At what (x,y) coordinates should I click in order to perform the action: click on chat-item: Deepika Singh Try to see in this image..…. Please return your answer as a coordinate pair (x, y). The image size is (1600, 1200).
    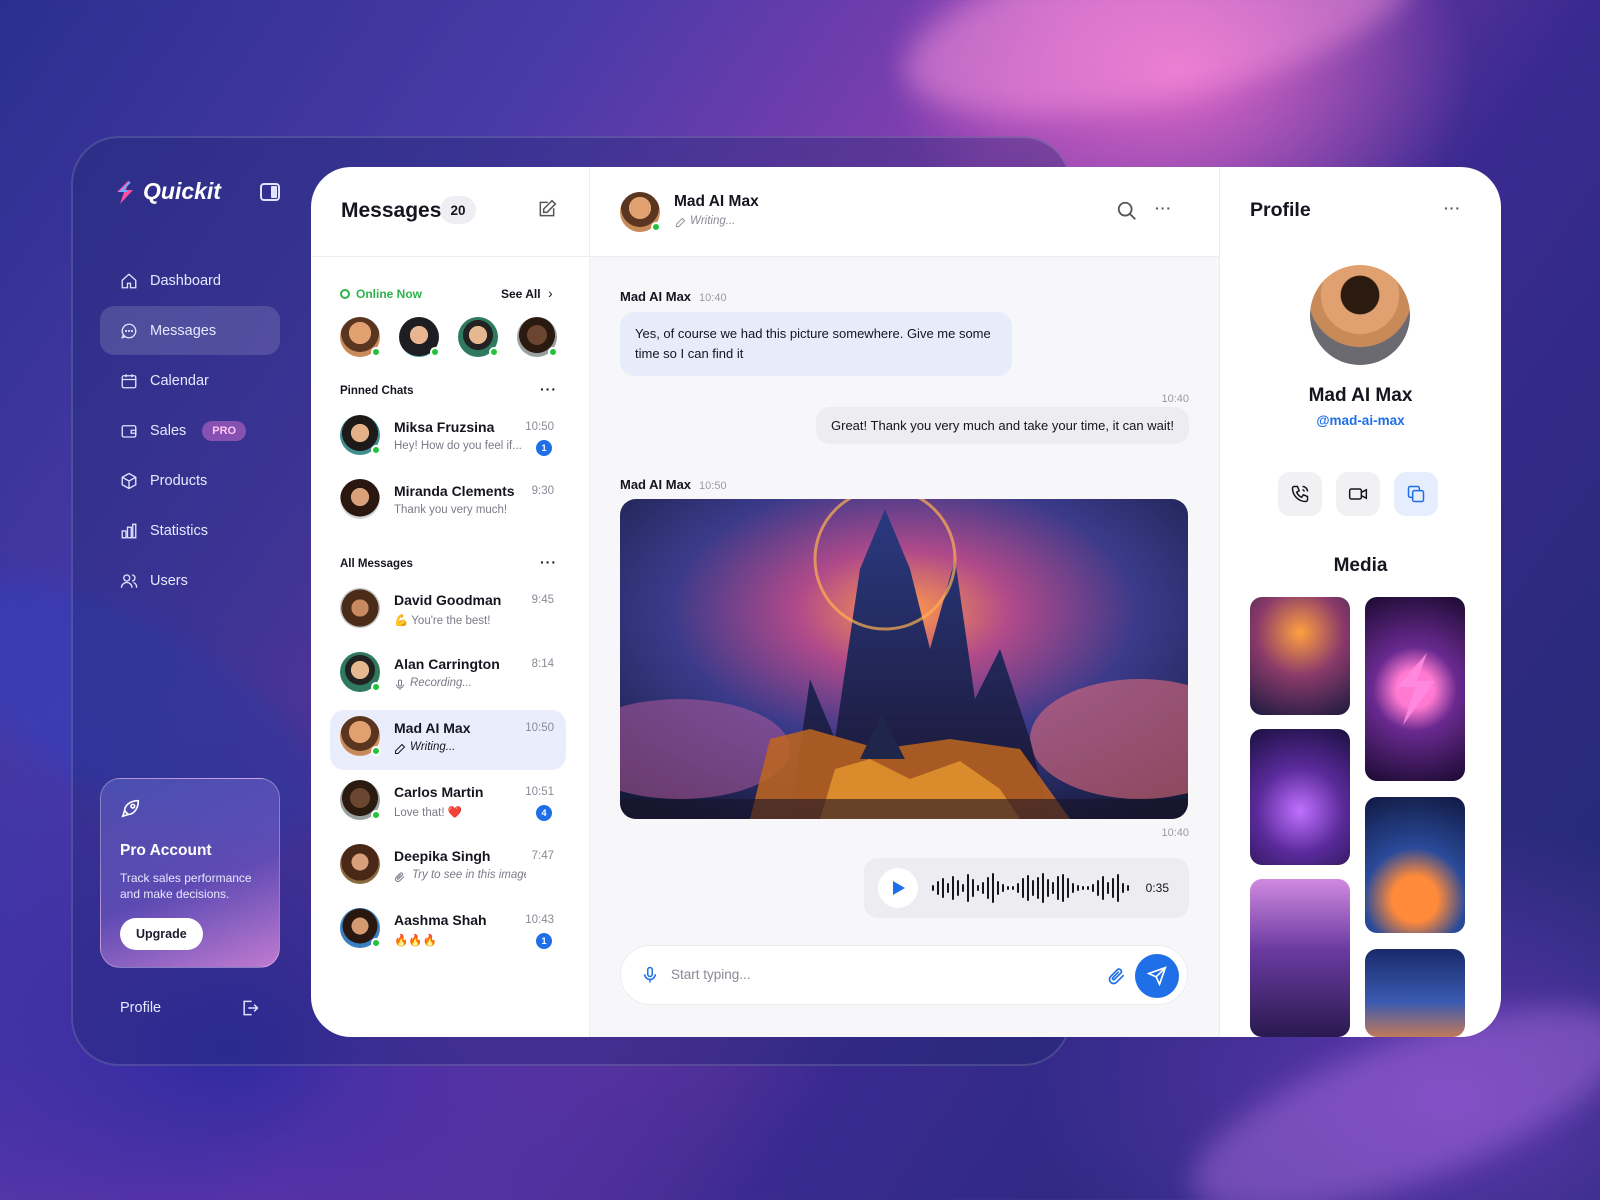
    Looking at the image, I should click on (448, 868).